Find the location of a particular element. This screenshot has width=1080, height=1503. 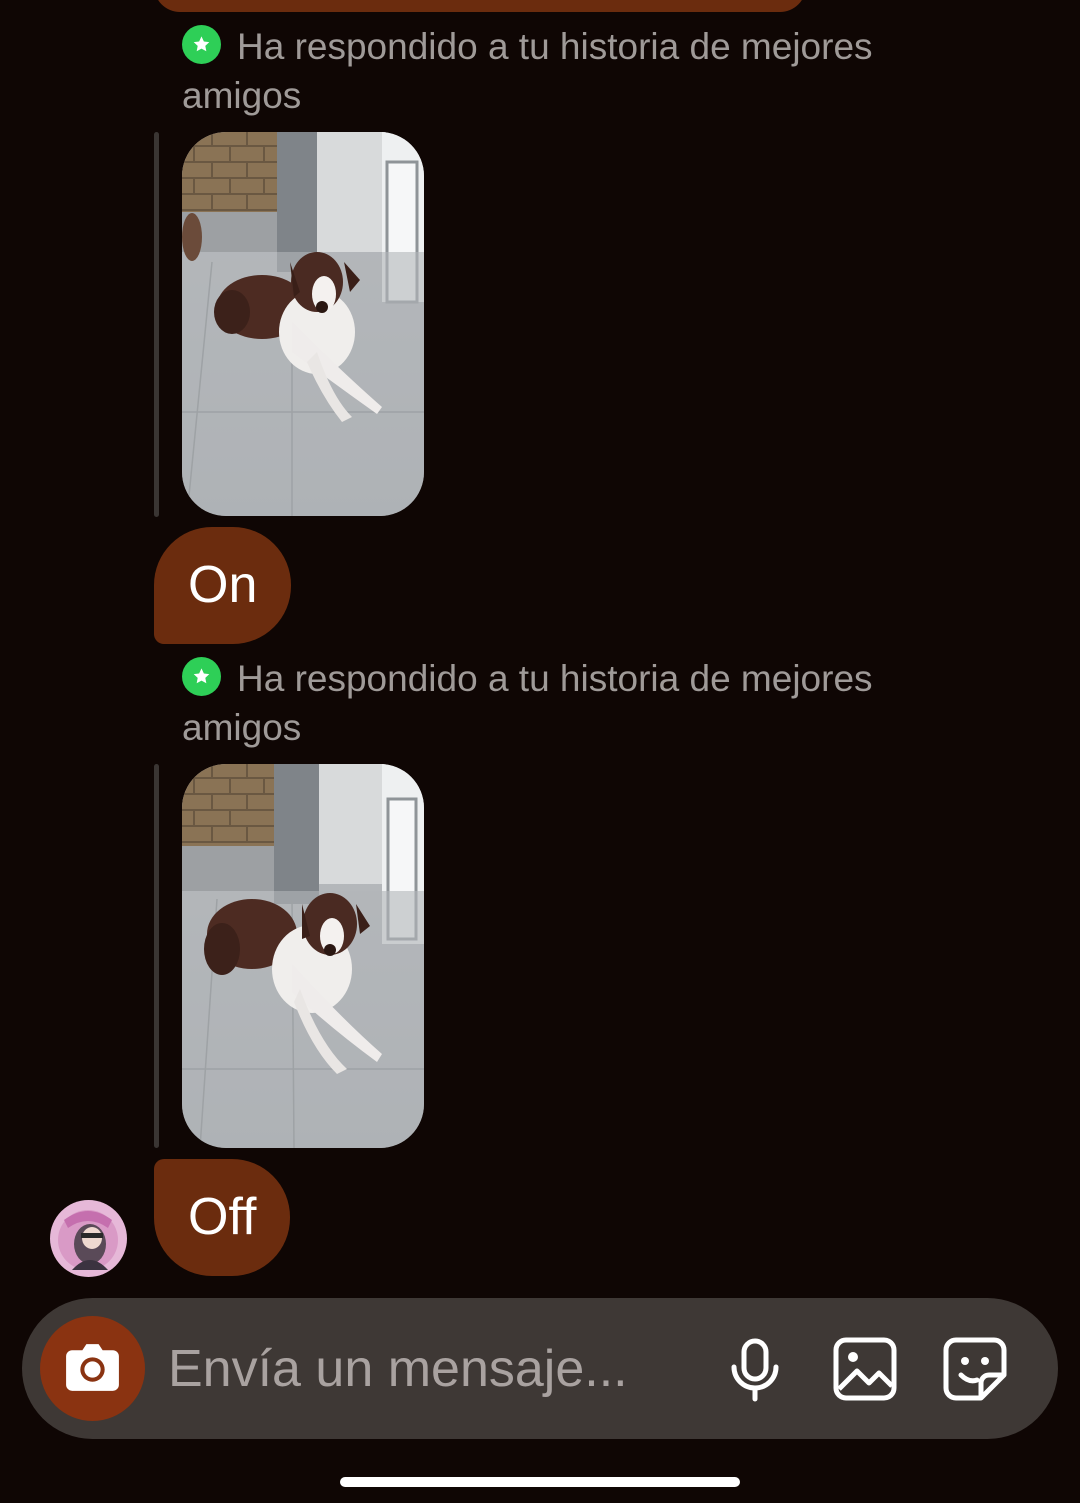

camera-button is located at coordinates (92, 1368).